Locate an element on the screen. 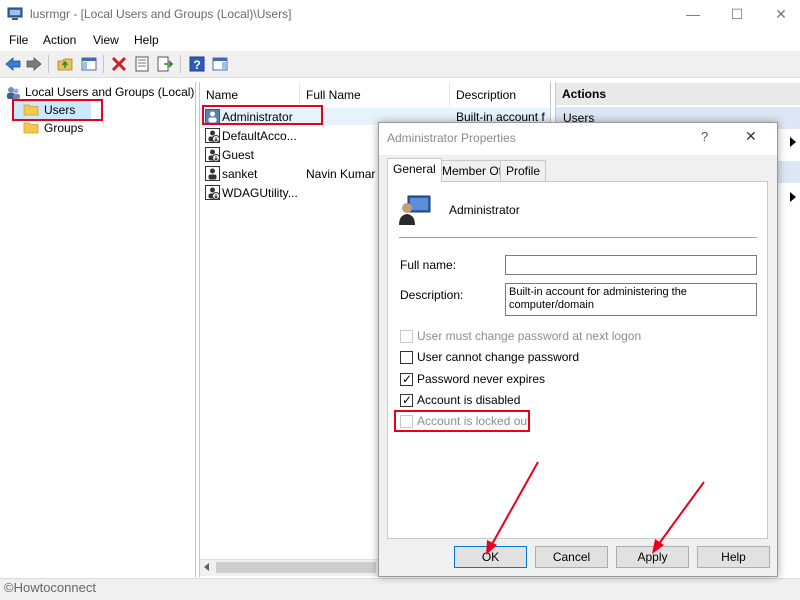 This screenshot has height=600, width=800. maximize-button: ☐ is located at coordinates (737, 15).